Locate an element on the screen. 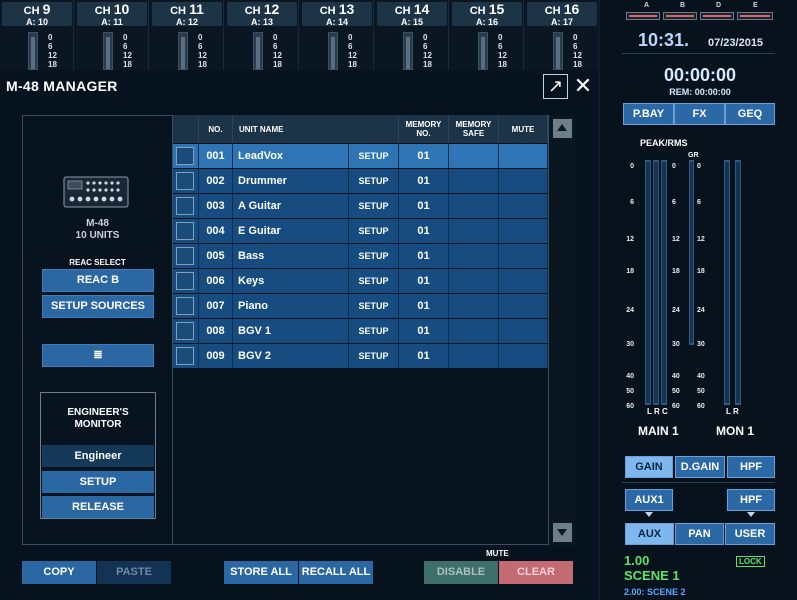 This screenshot has width=797, height=600. channel-label: CH 15 A: 16 is located at coordinates (487, 14).